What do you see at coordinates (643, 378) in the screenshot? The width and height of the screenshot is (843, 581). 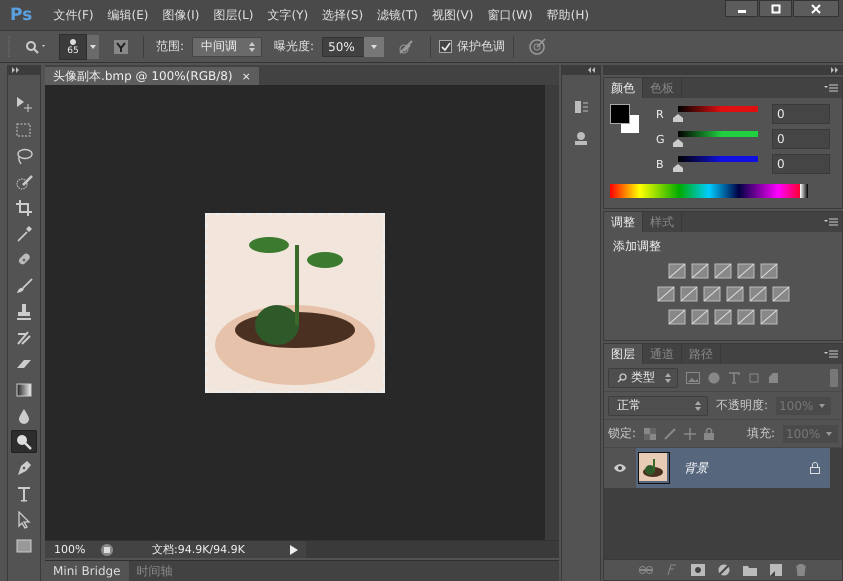 I see `layer-filter-select: 类型` at bounding box center [643, 378].